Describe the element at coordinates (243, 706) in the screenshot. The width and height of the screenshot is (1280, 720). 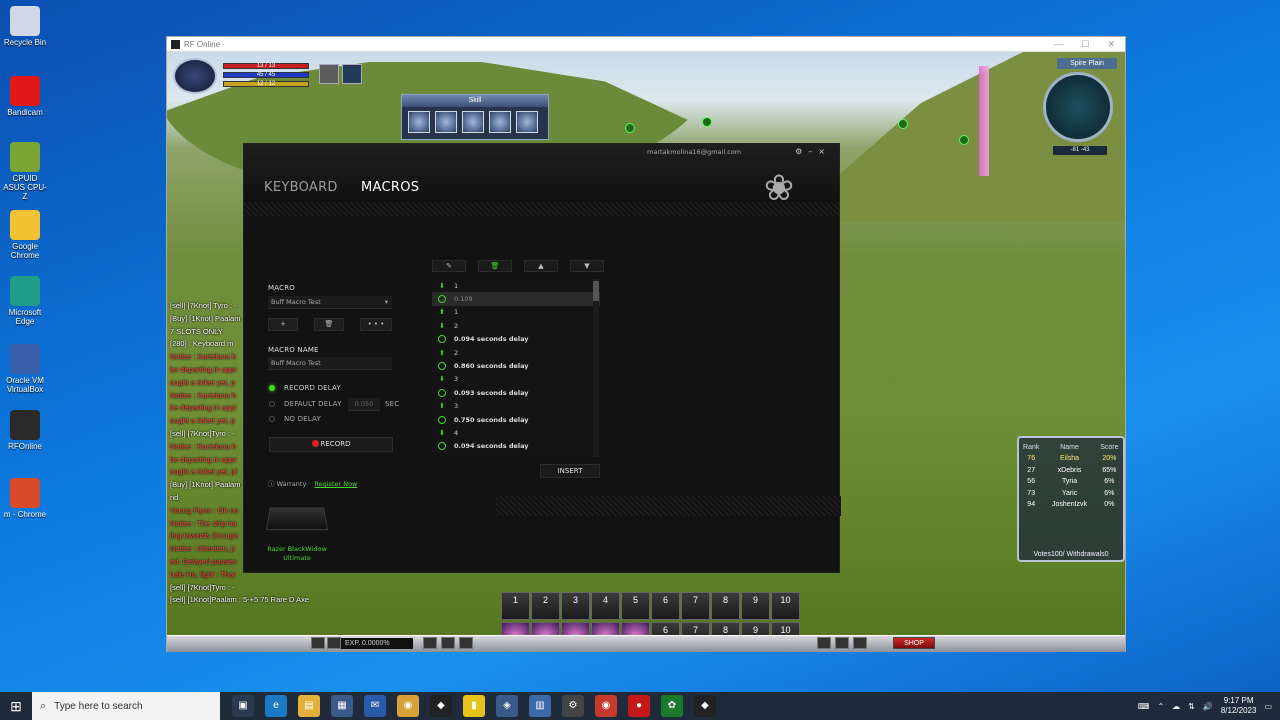
I see `task-view-icon: ▣` at that location.